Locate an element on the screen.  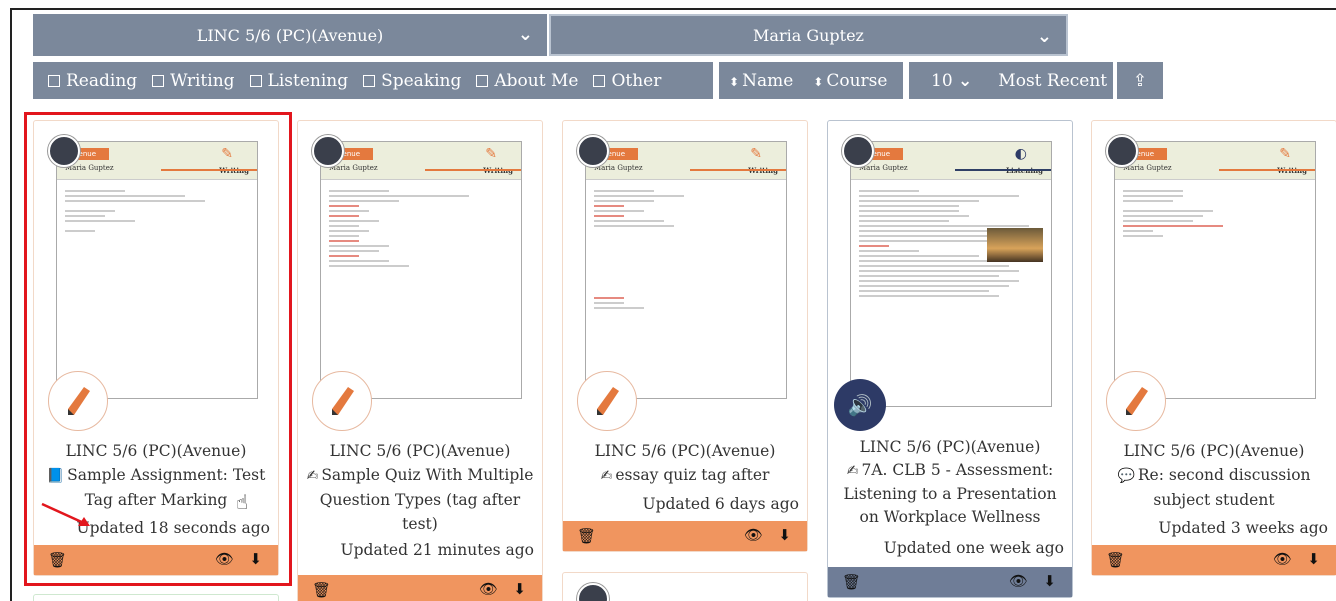
card-title: 💬 Re: second discussion subject student is located at coordinates (1214, 487).